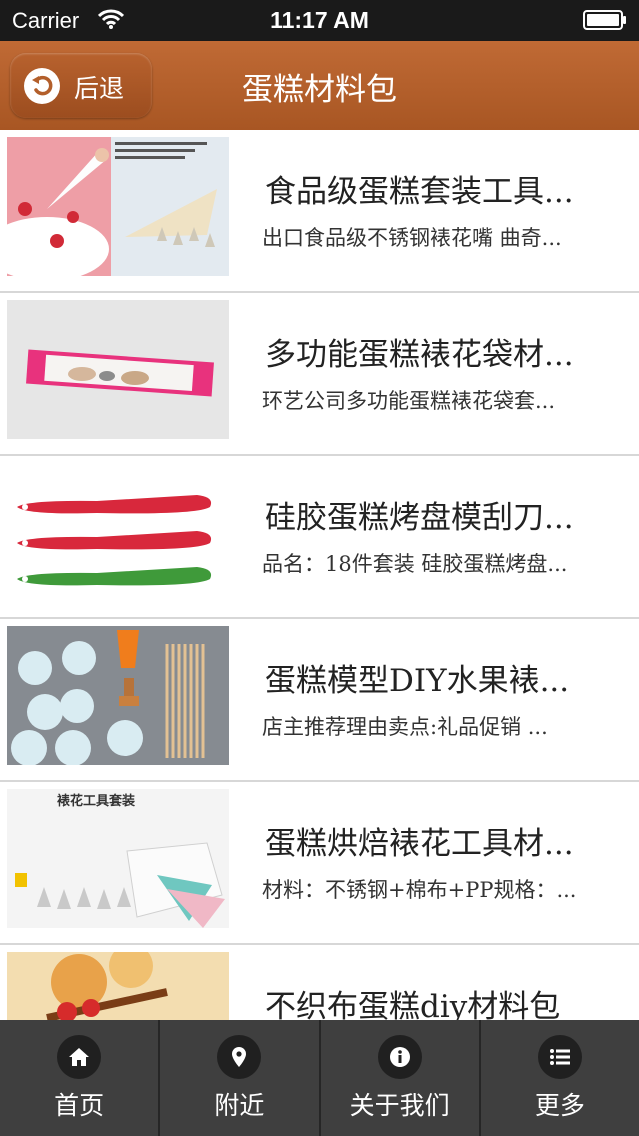 This screenshot has height=1136, width=639. What do you see at coordinates (118, 858) in the screenshot?
I see `product-thumbnail: 裱花工具套装` at bounding box center [118, 858].